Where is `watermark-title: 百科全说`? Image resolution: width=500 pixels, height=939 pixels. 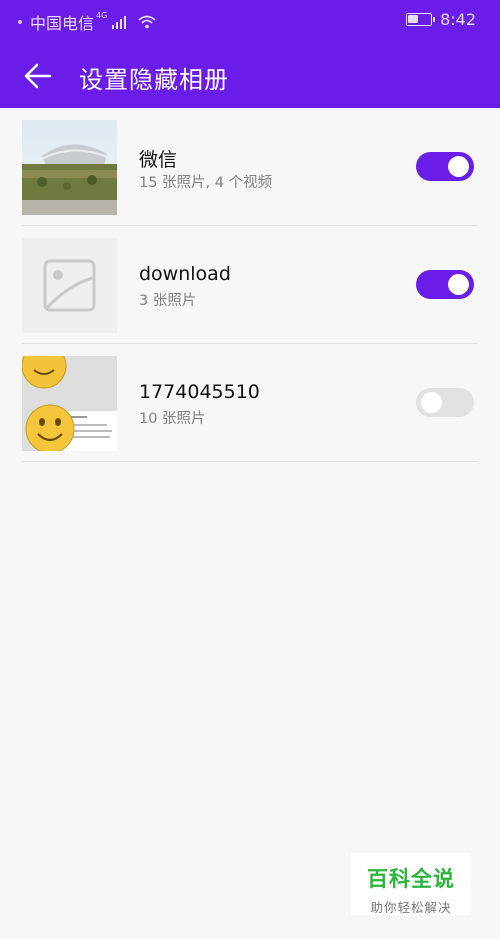 watermark-title: 百科全说 is located at coordinates (411, 879).